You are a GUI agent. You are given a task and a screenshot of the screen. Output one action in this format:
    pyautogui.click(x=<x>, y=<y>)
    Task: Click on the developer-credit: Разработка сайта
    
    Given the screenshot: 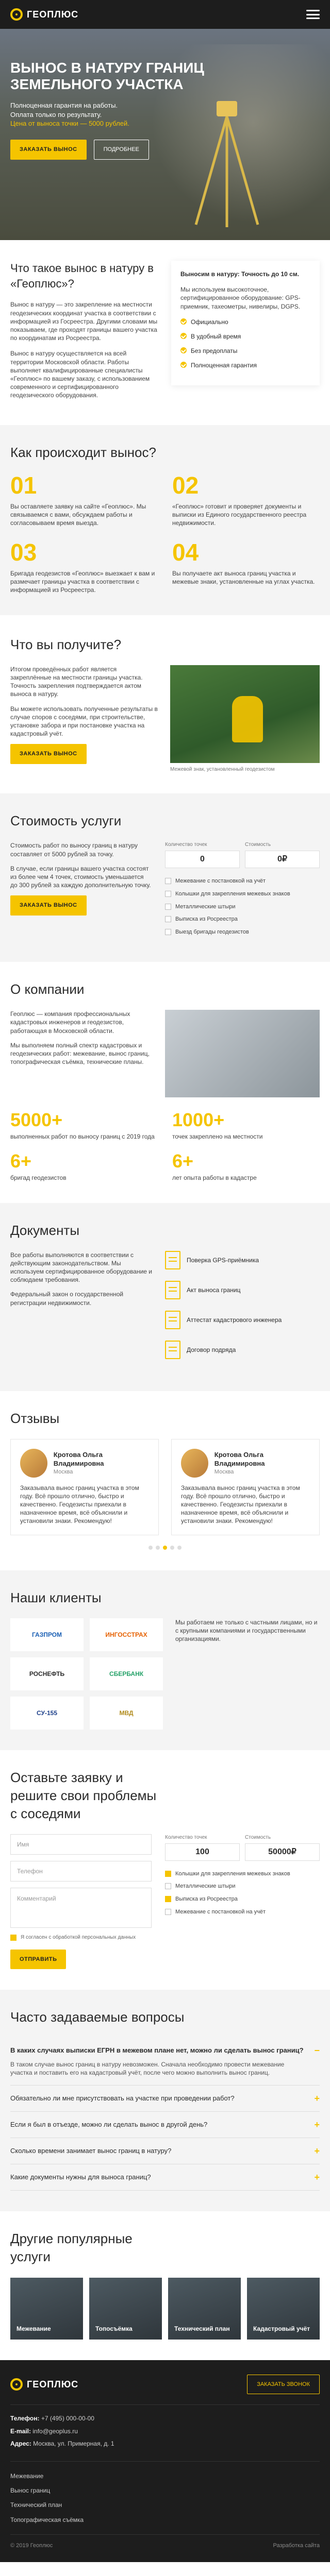 What is the action you would take?
    pyautogui.click(x=296, y=2546)
    